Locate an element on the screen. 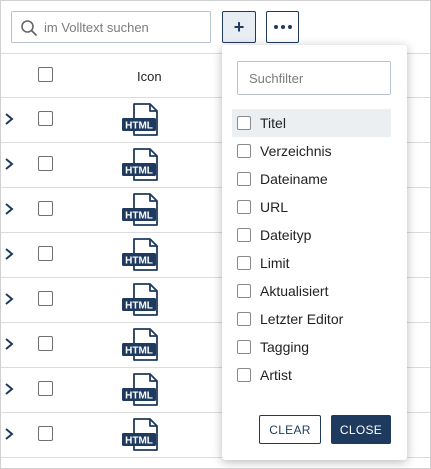 The width and height of the screenshot is (431, 469). column-option: Artist is located at coordinates (311, 375).